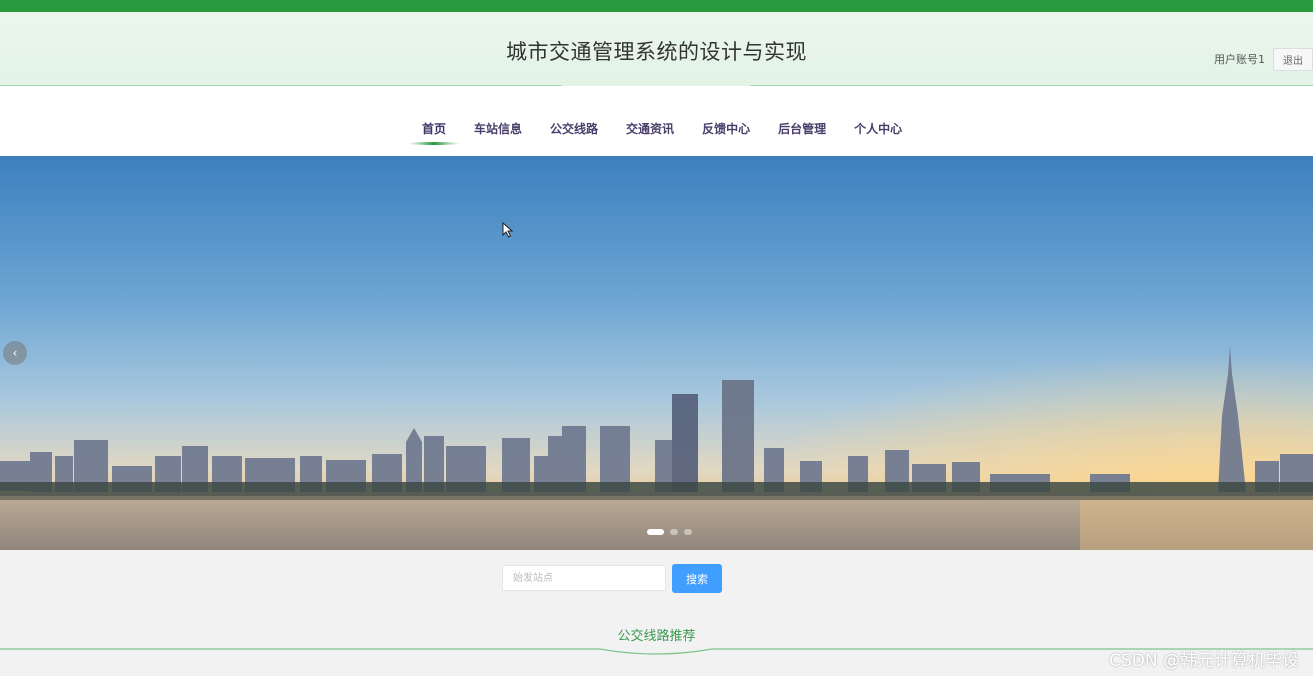 This screenshot has width=1313, height=676. I want to click on nav-item-label: 交通资讯, so click(650, 129).